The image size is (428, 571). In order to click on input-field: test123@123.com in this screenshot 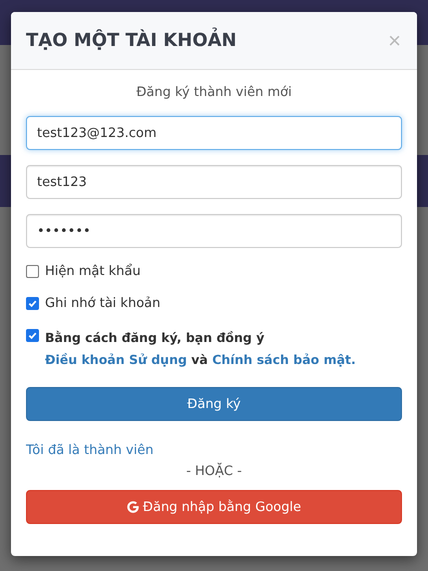, I will do `click(214, 133)`.